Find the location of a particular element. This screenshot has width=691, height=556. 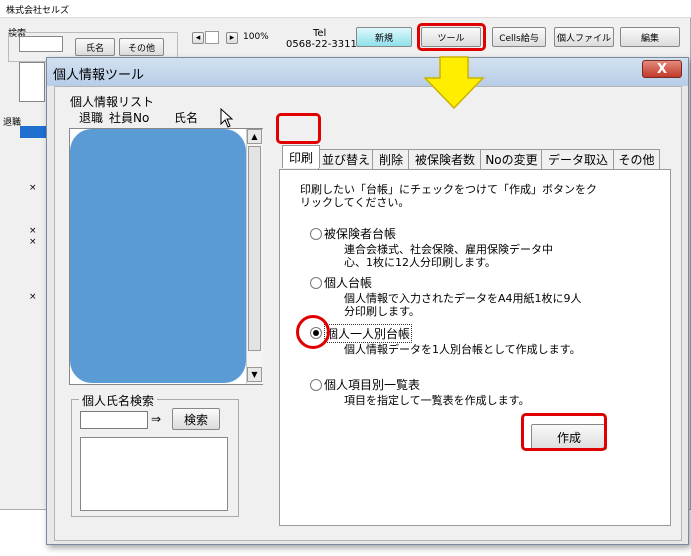

arrow-right-icon: ⇒ is located at coordinates (156, 419).